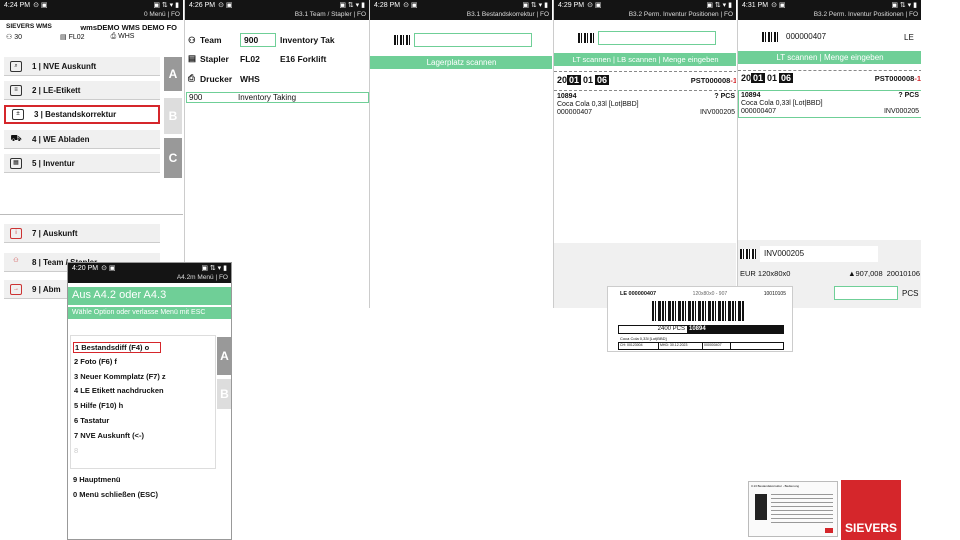 The height and width of the screenshot is (540, 960). I want to click on qty: ? PCS, so click(908, 95).